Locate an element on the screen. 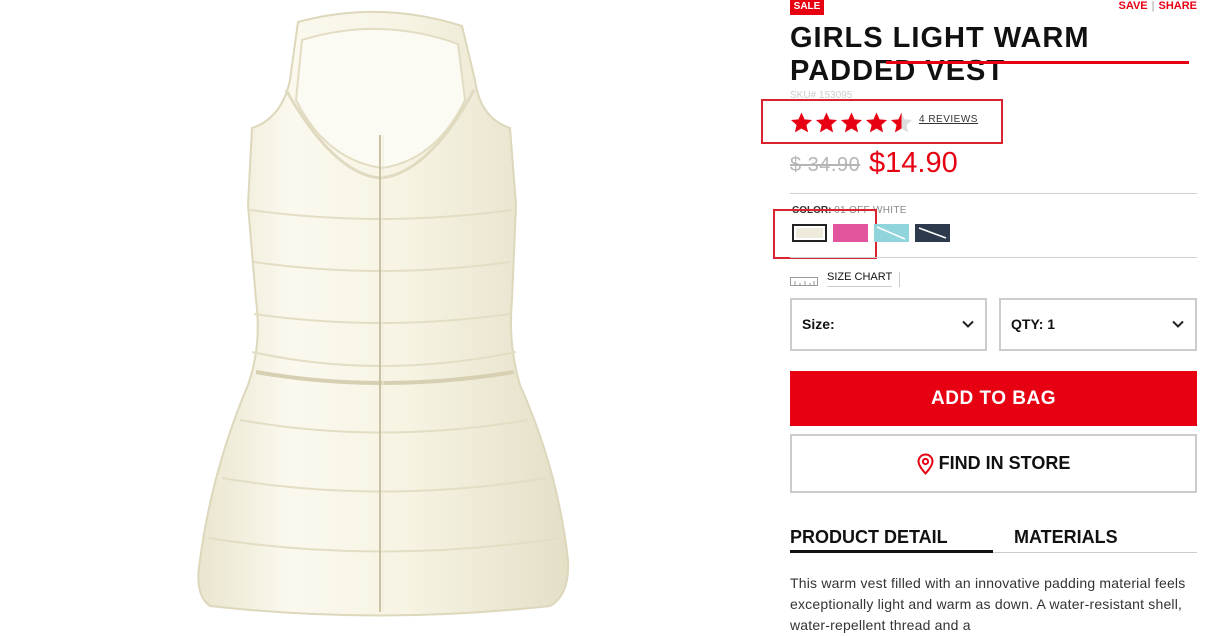 This screenshot has height=636, width=1226. location-pin-icon is located at coordinates (925, 463).